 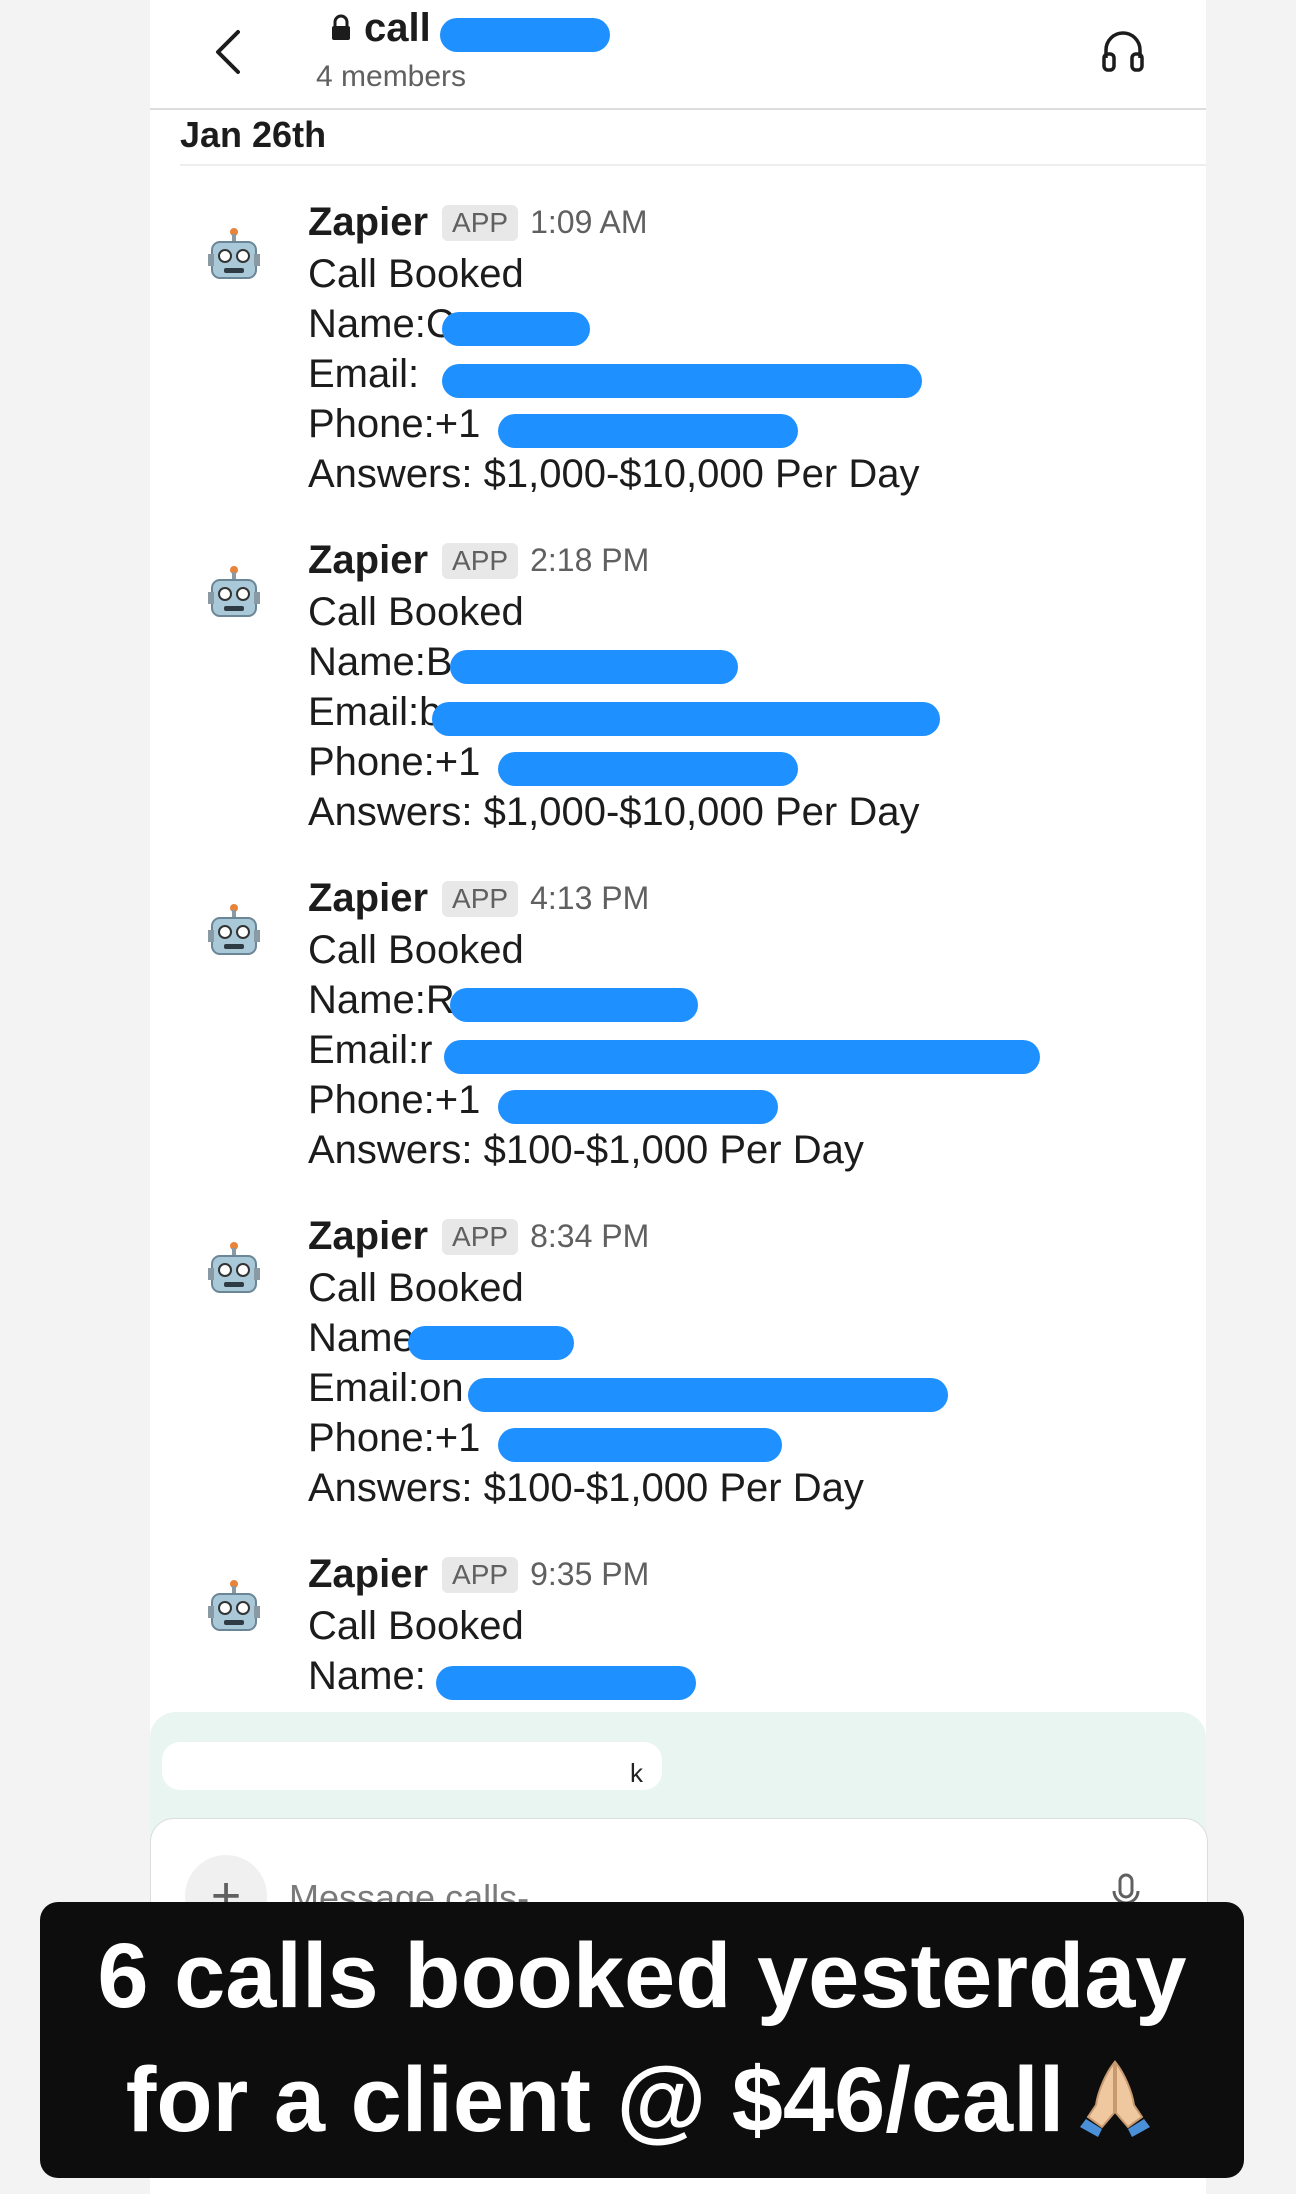 I want to click on message-header: Zapier APP 8:34 PM, so click(x=478, y=1239).